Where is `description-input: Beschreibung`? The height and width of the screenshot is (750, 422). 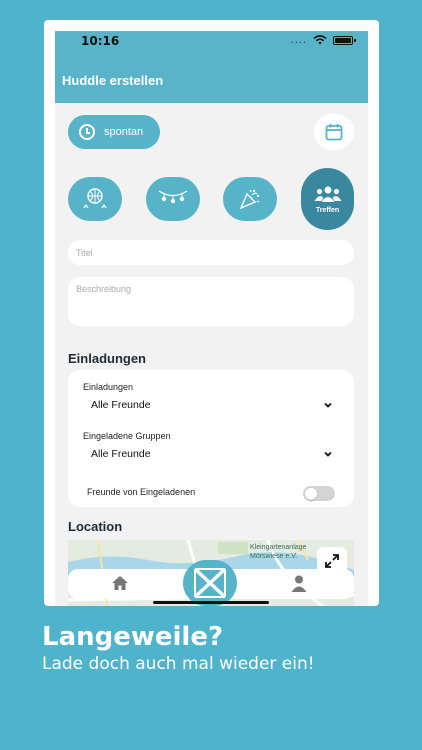
description-input: Beschreibung is located at coordinates (211, 301).